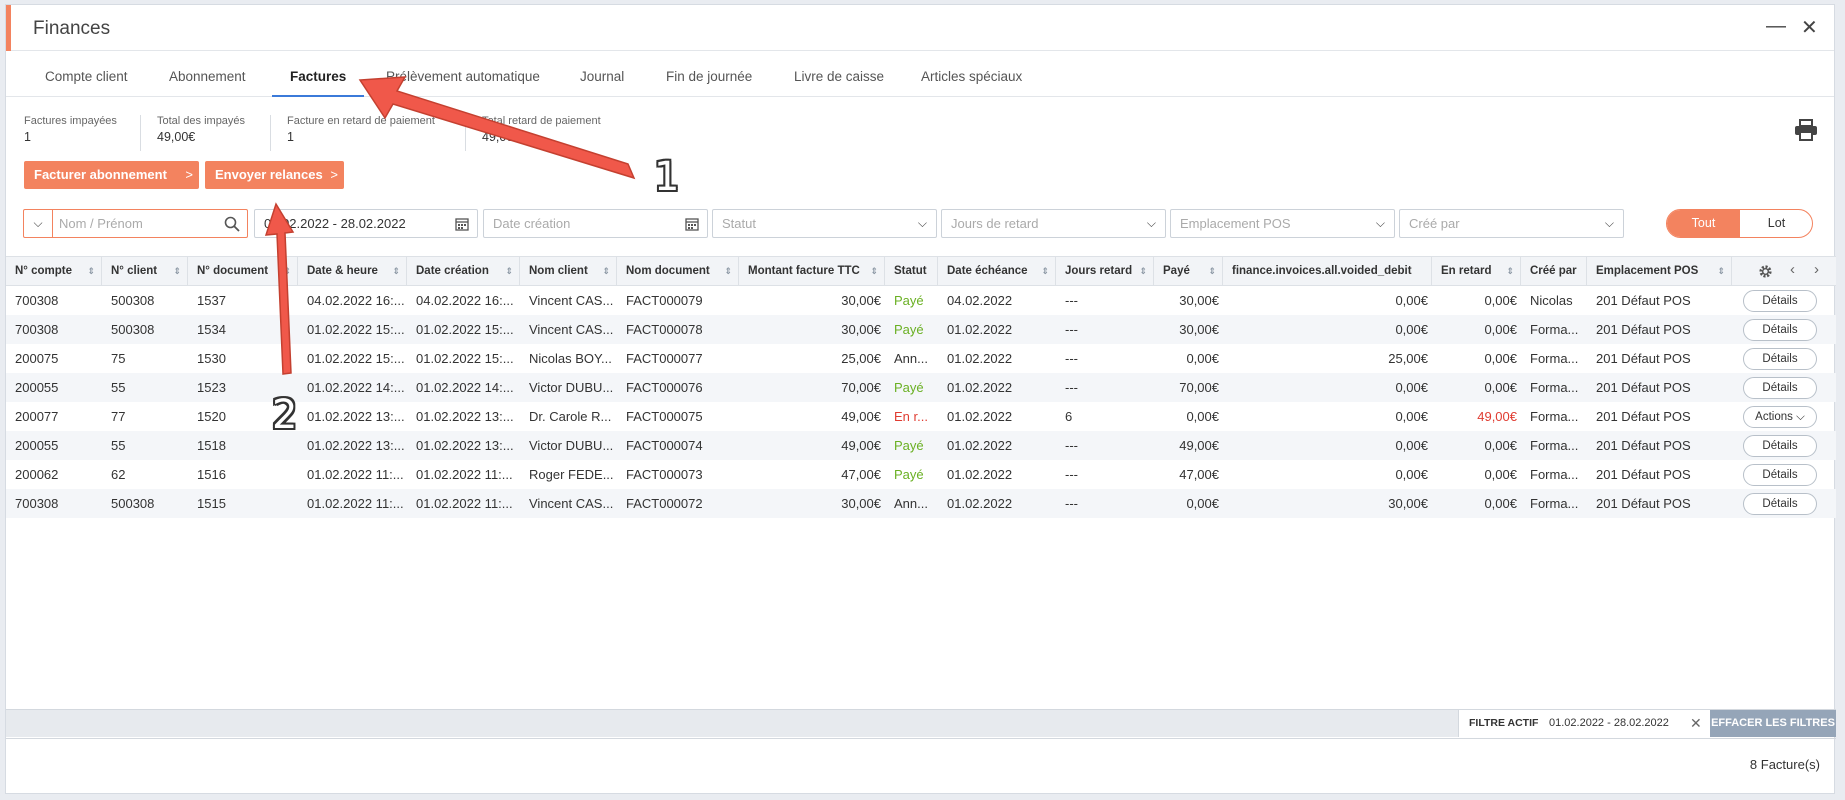  Describe the element at coordinates (1105, 271) in the screenshot. I see `column-header-jours-retard: Jours retard ⇕` at that location.